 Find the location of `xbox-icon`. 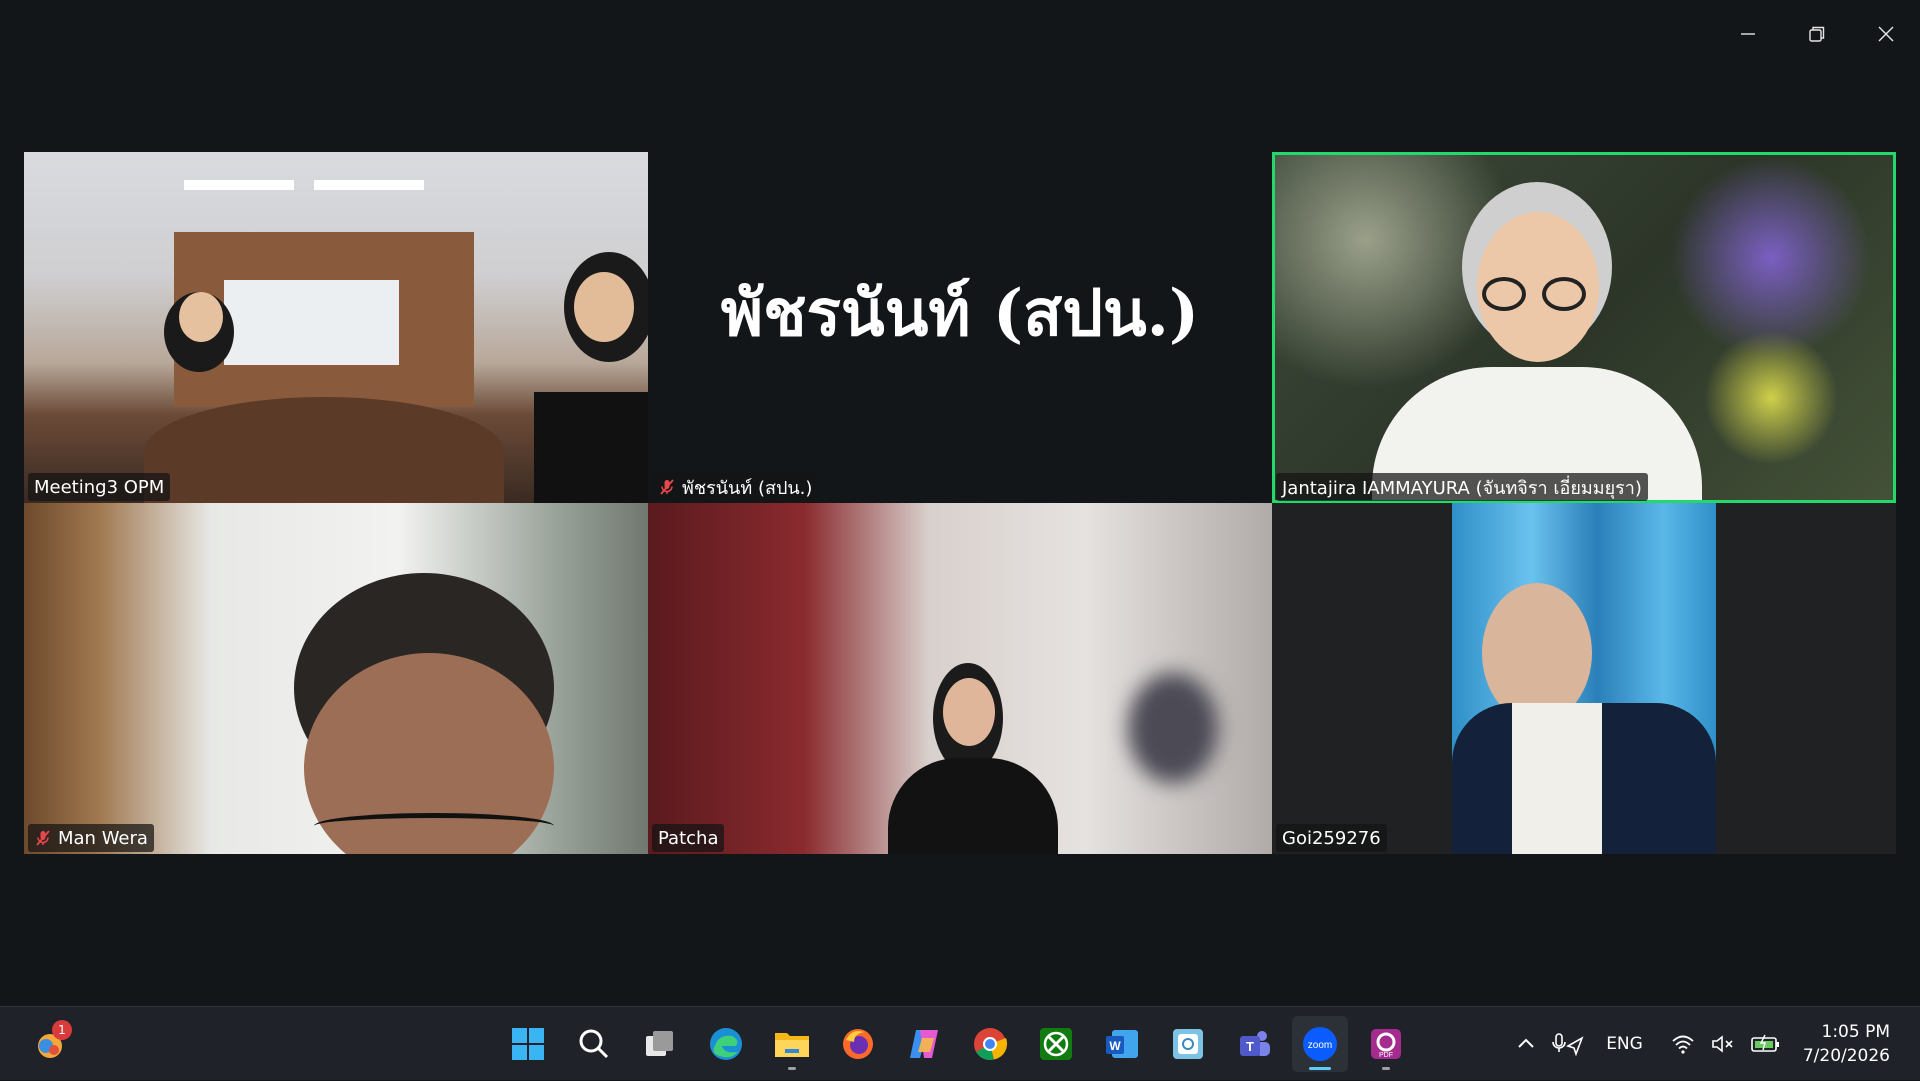

xbox-icon is located at coordinates (1056, 1044).